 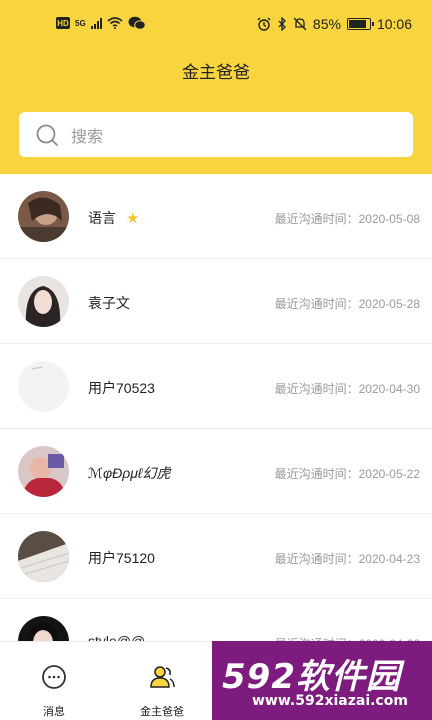 I want to click on contact-name-row: 用户75120, so click(x=121, y=558).